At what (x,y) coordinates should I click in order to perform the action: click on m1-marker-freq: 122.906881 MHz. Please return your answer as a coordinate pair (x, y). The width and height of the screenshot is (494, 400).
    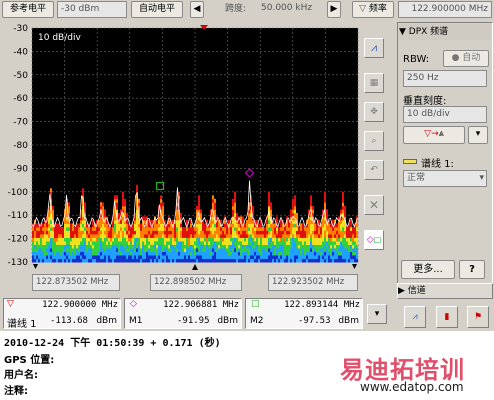
    Looking at the image, I should click on (201, 305).